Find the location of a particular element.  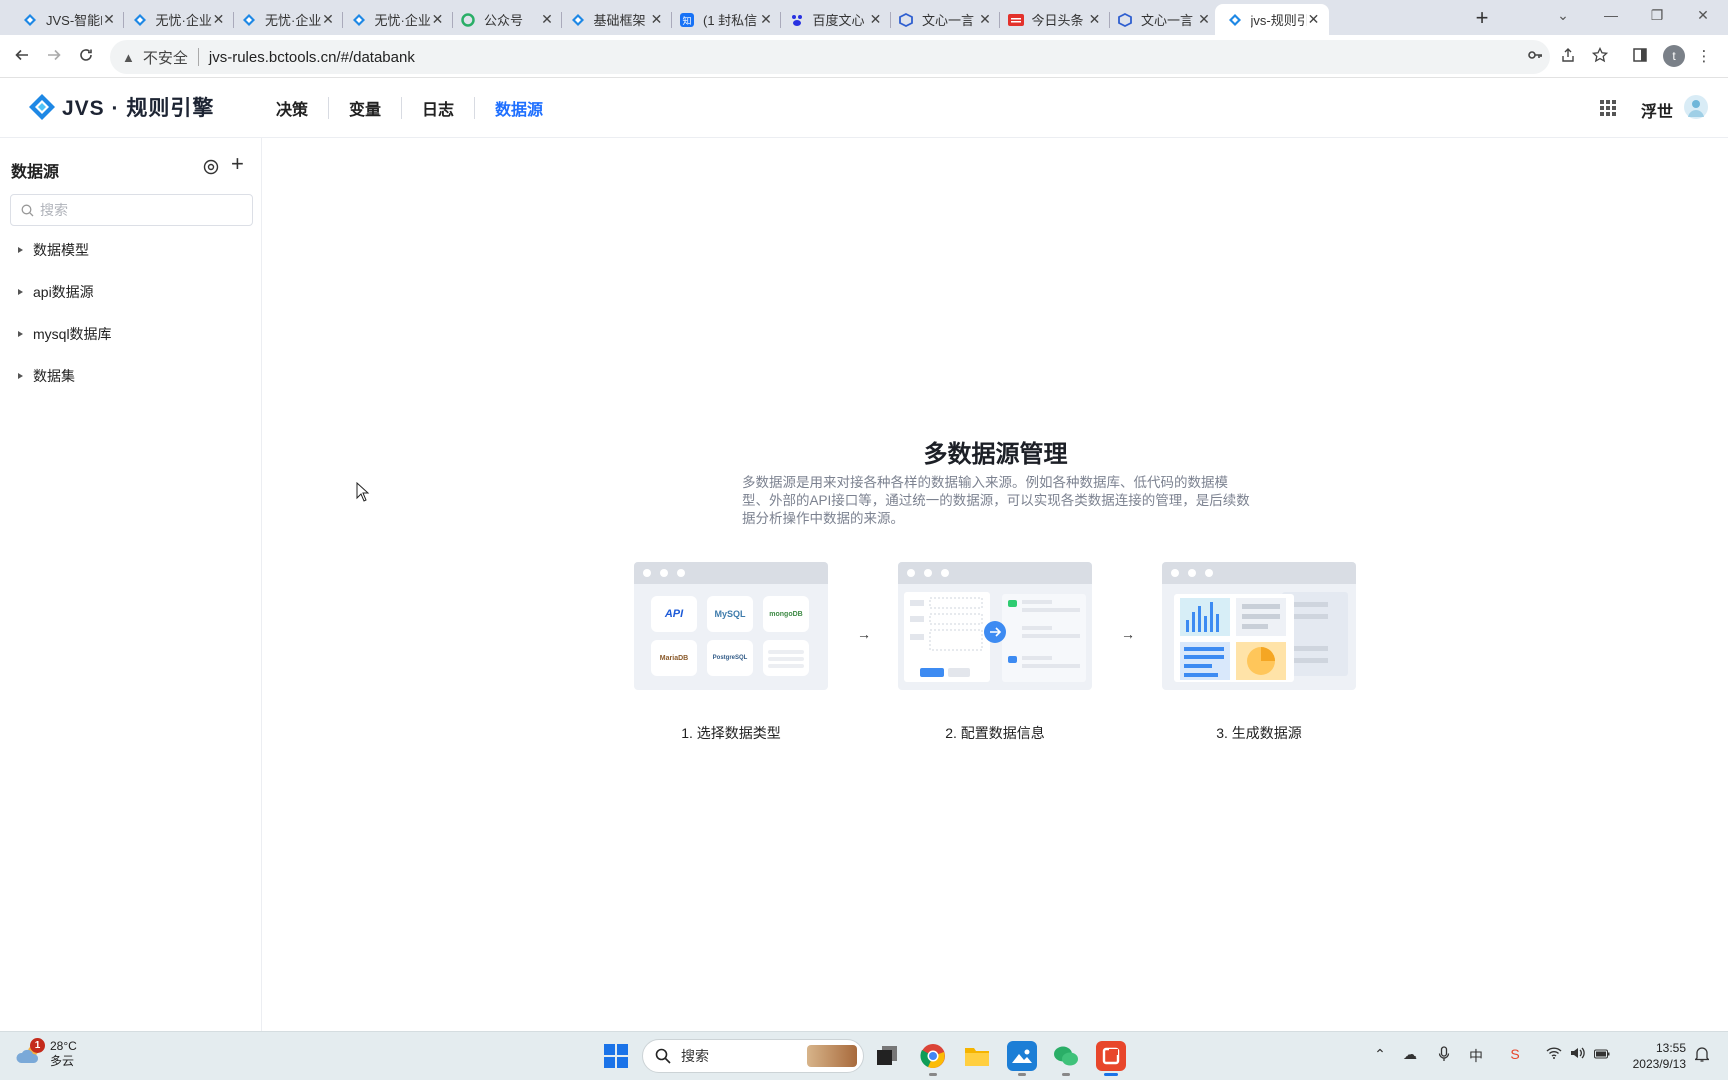

app-logo: JVS · 规则引擎 is located at coordinates (121, 107).